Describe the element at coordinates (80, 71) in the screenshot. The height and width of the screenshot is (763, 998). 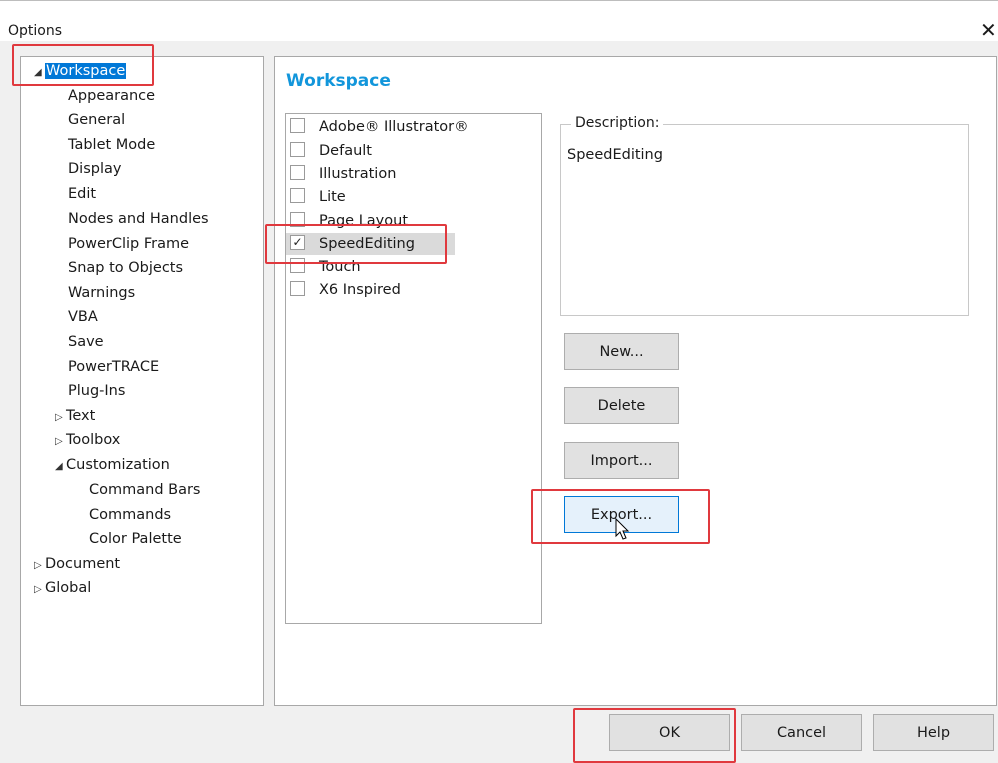
I see `tree-item-workspace: ◢ Workspace` at that location.